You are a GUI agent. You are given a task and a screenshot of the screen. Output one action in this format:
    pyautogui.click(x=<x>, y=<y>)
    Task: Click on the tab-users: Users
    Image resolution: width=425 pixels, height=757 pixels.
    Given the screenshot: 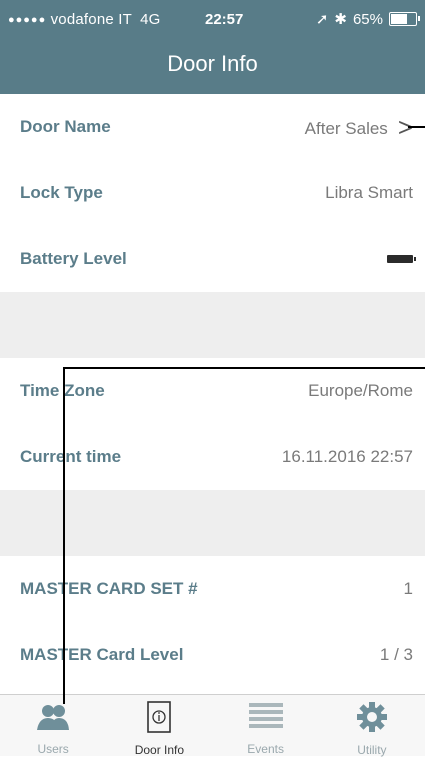 What is the action you would take?
    pyautogui.click(x=53, y=725)
    